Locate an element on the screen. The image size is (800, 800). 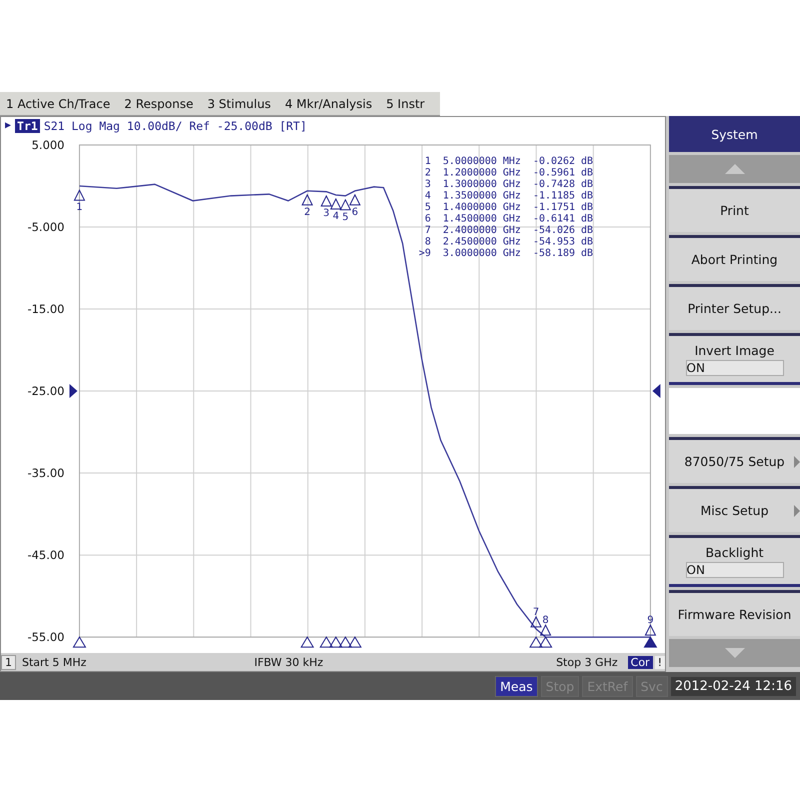
softkey-button: Abort Printing is located at coordinates (734, 258).